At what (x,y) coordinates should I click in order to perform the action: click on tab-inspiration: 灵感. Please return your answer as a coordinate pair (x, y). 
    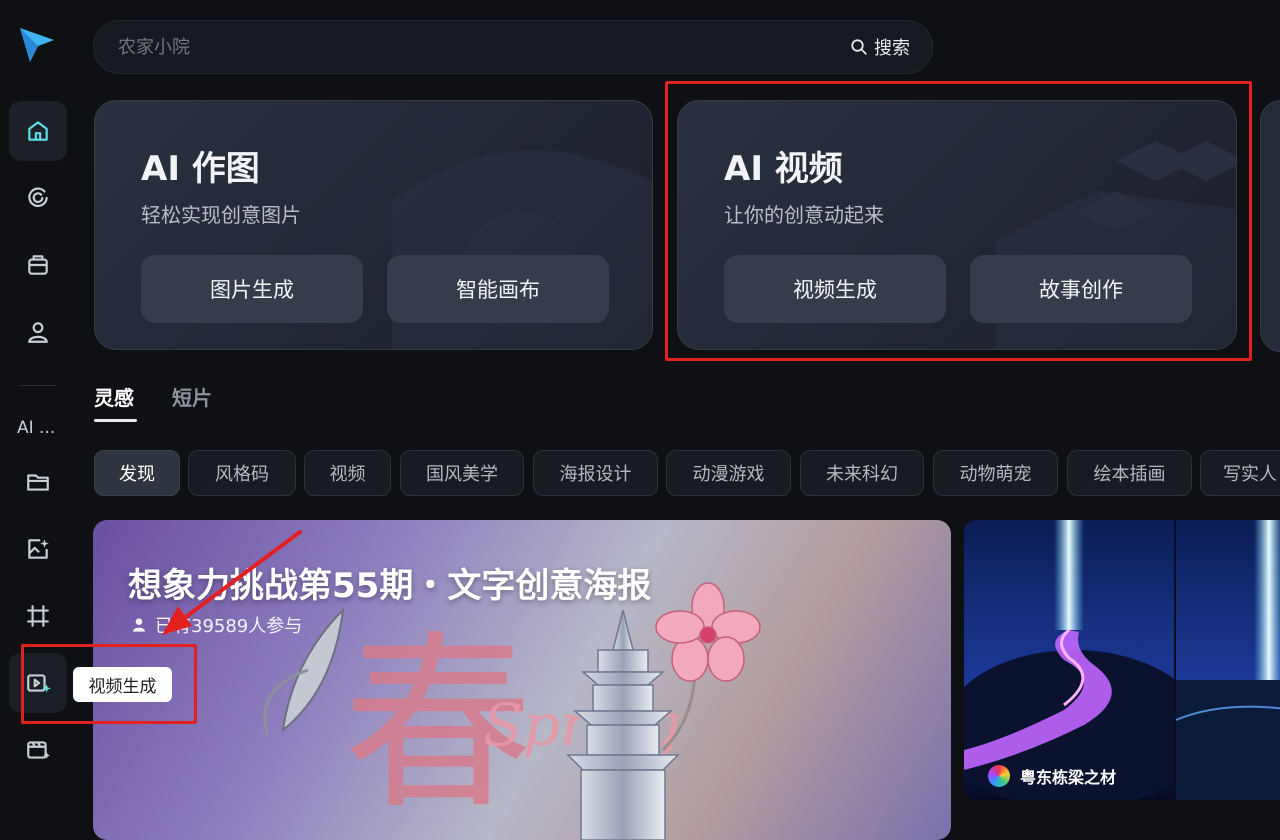
    Looking at the image, I should click on (114, 396).